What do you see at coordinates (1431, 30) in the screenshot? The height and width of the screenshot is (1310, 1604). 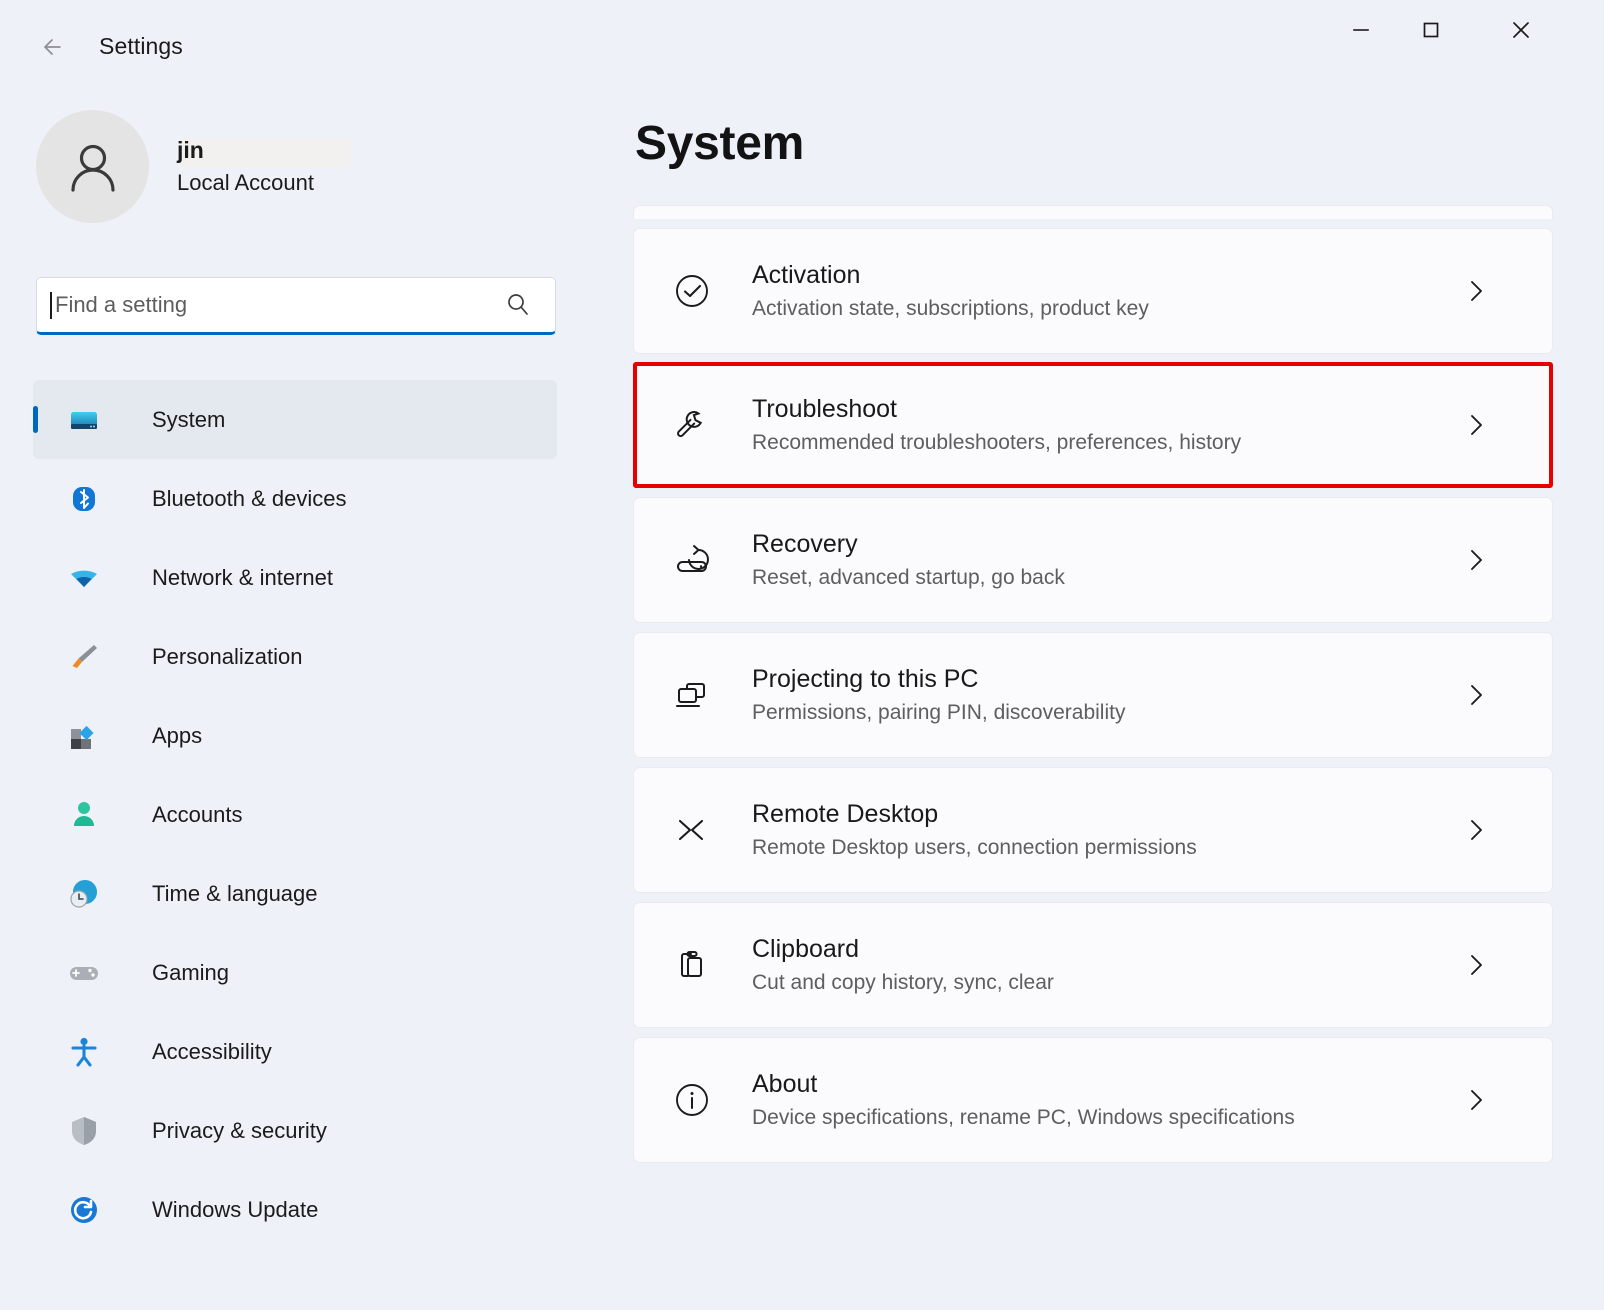 I see `maximize-button` at bounding box center [1431, 30].